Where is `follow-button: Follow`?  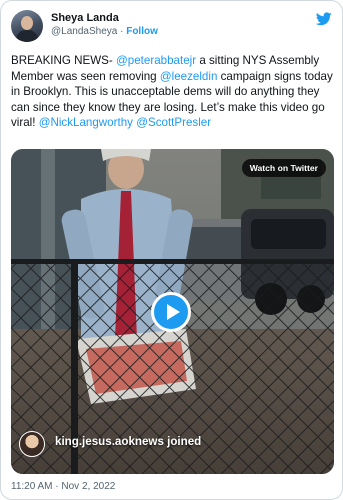 follow-button: Follow is located at coordinates (142, 31).